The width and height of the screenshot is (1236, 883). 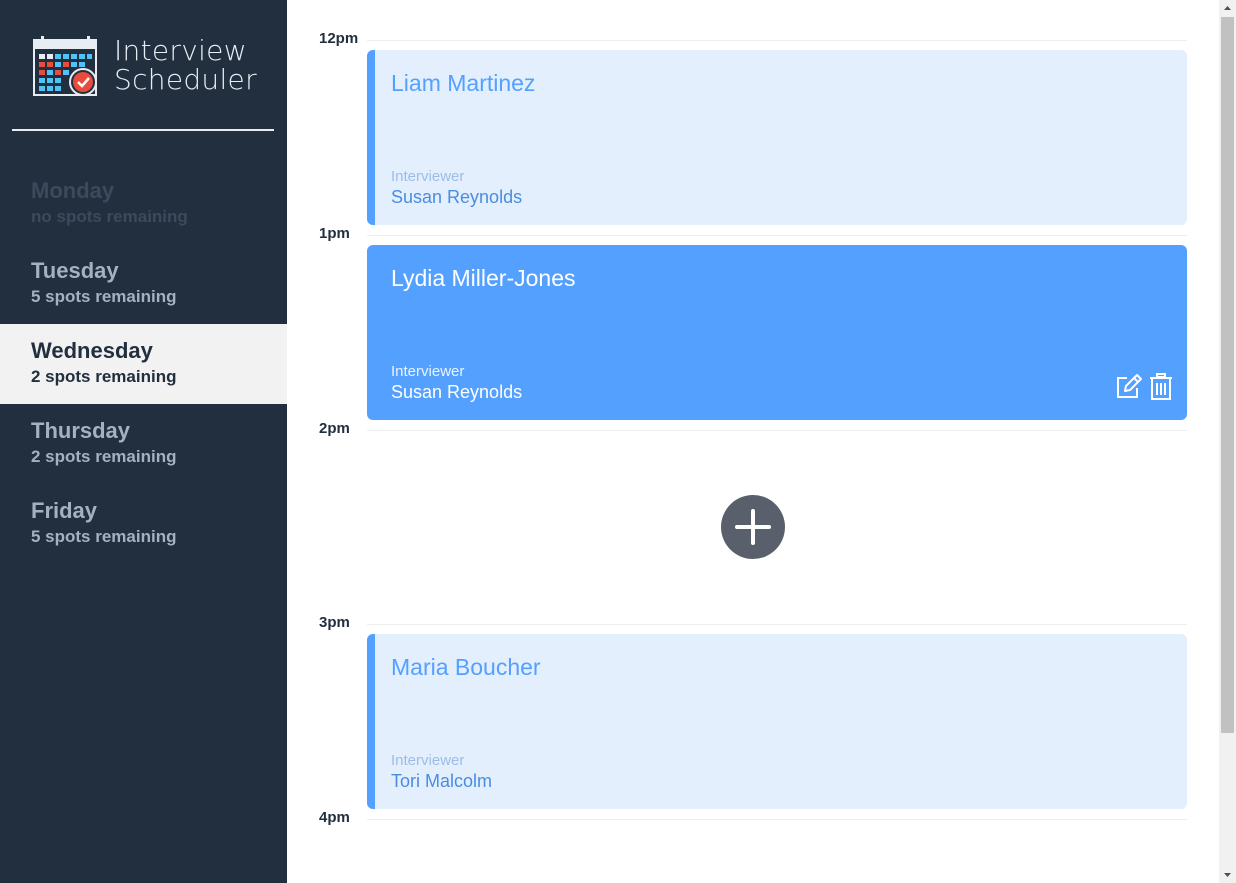 What do you see at coordinates (180, 50) in the screenshot?
I see `app-title-line1: Interview` at bounding box center [180, 50].